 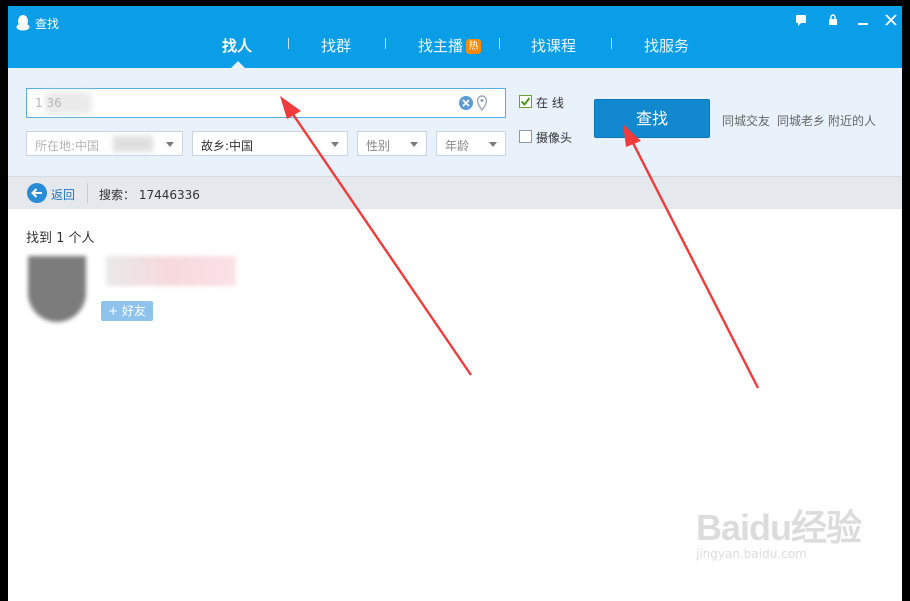 What do you see at coordinates (127, 311) in the screenshot?
I see `add-friend-button: + 好友` at bounding box center [127, 311].